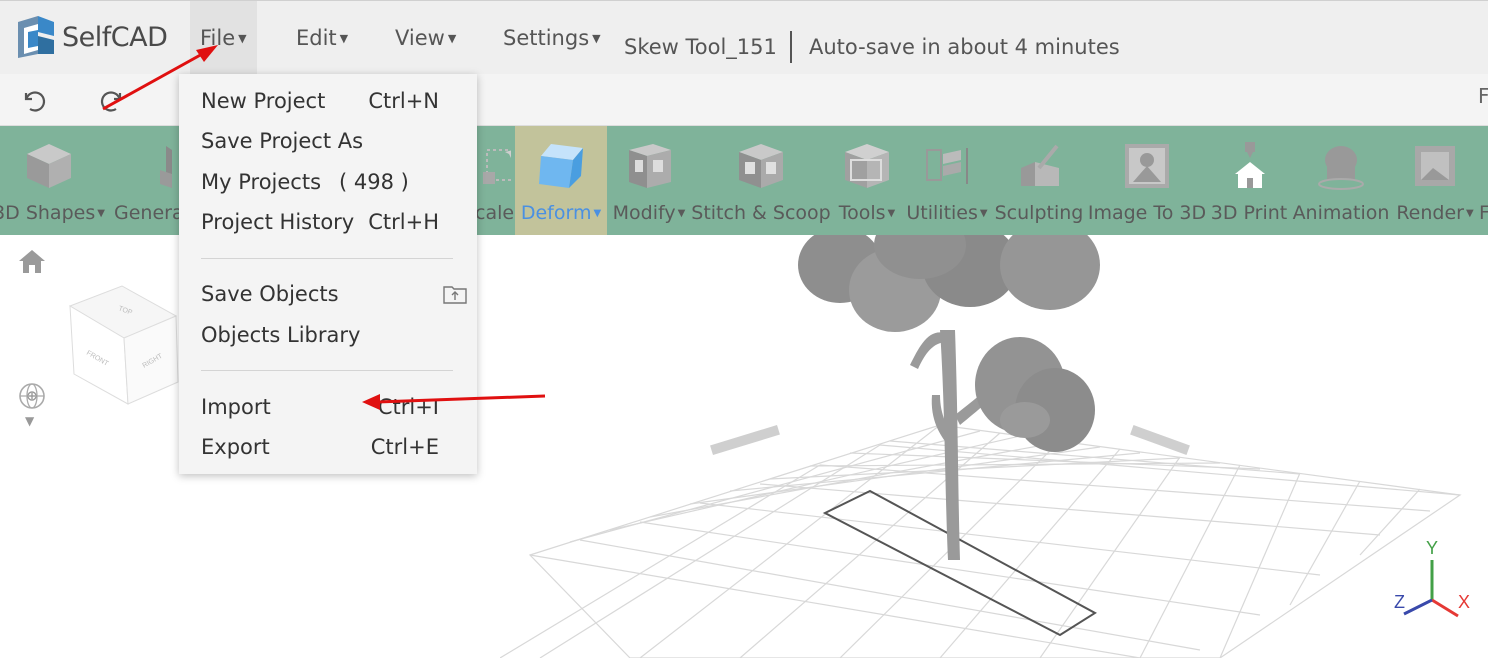  What do you see at coordinates (1483, 96) in the screenshot?
I see `toolbar-right-label: F` at bounding box center [1483, 96].